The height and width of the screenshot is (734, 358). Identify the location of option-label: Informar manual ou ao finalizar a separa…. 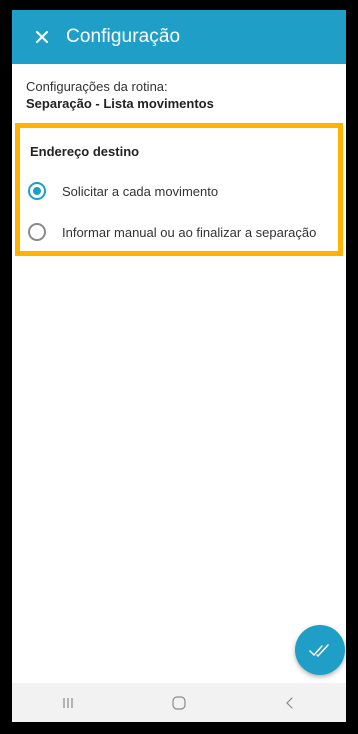
(189, 232).